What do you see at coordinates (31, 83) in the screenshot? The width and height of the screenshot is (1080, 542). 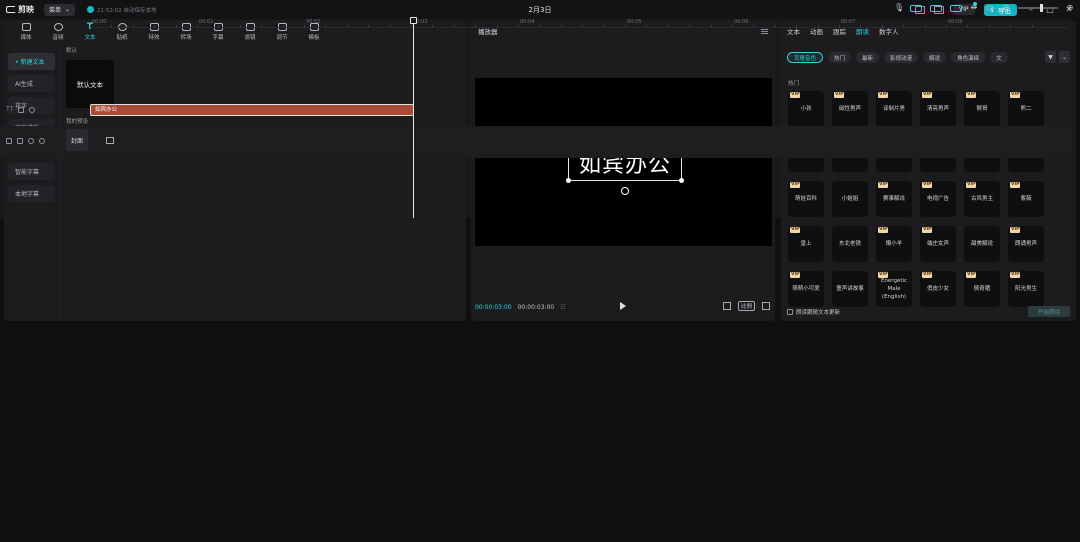 I see `sidebar-item: AI生成` at bounding box center [31, 83].